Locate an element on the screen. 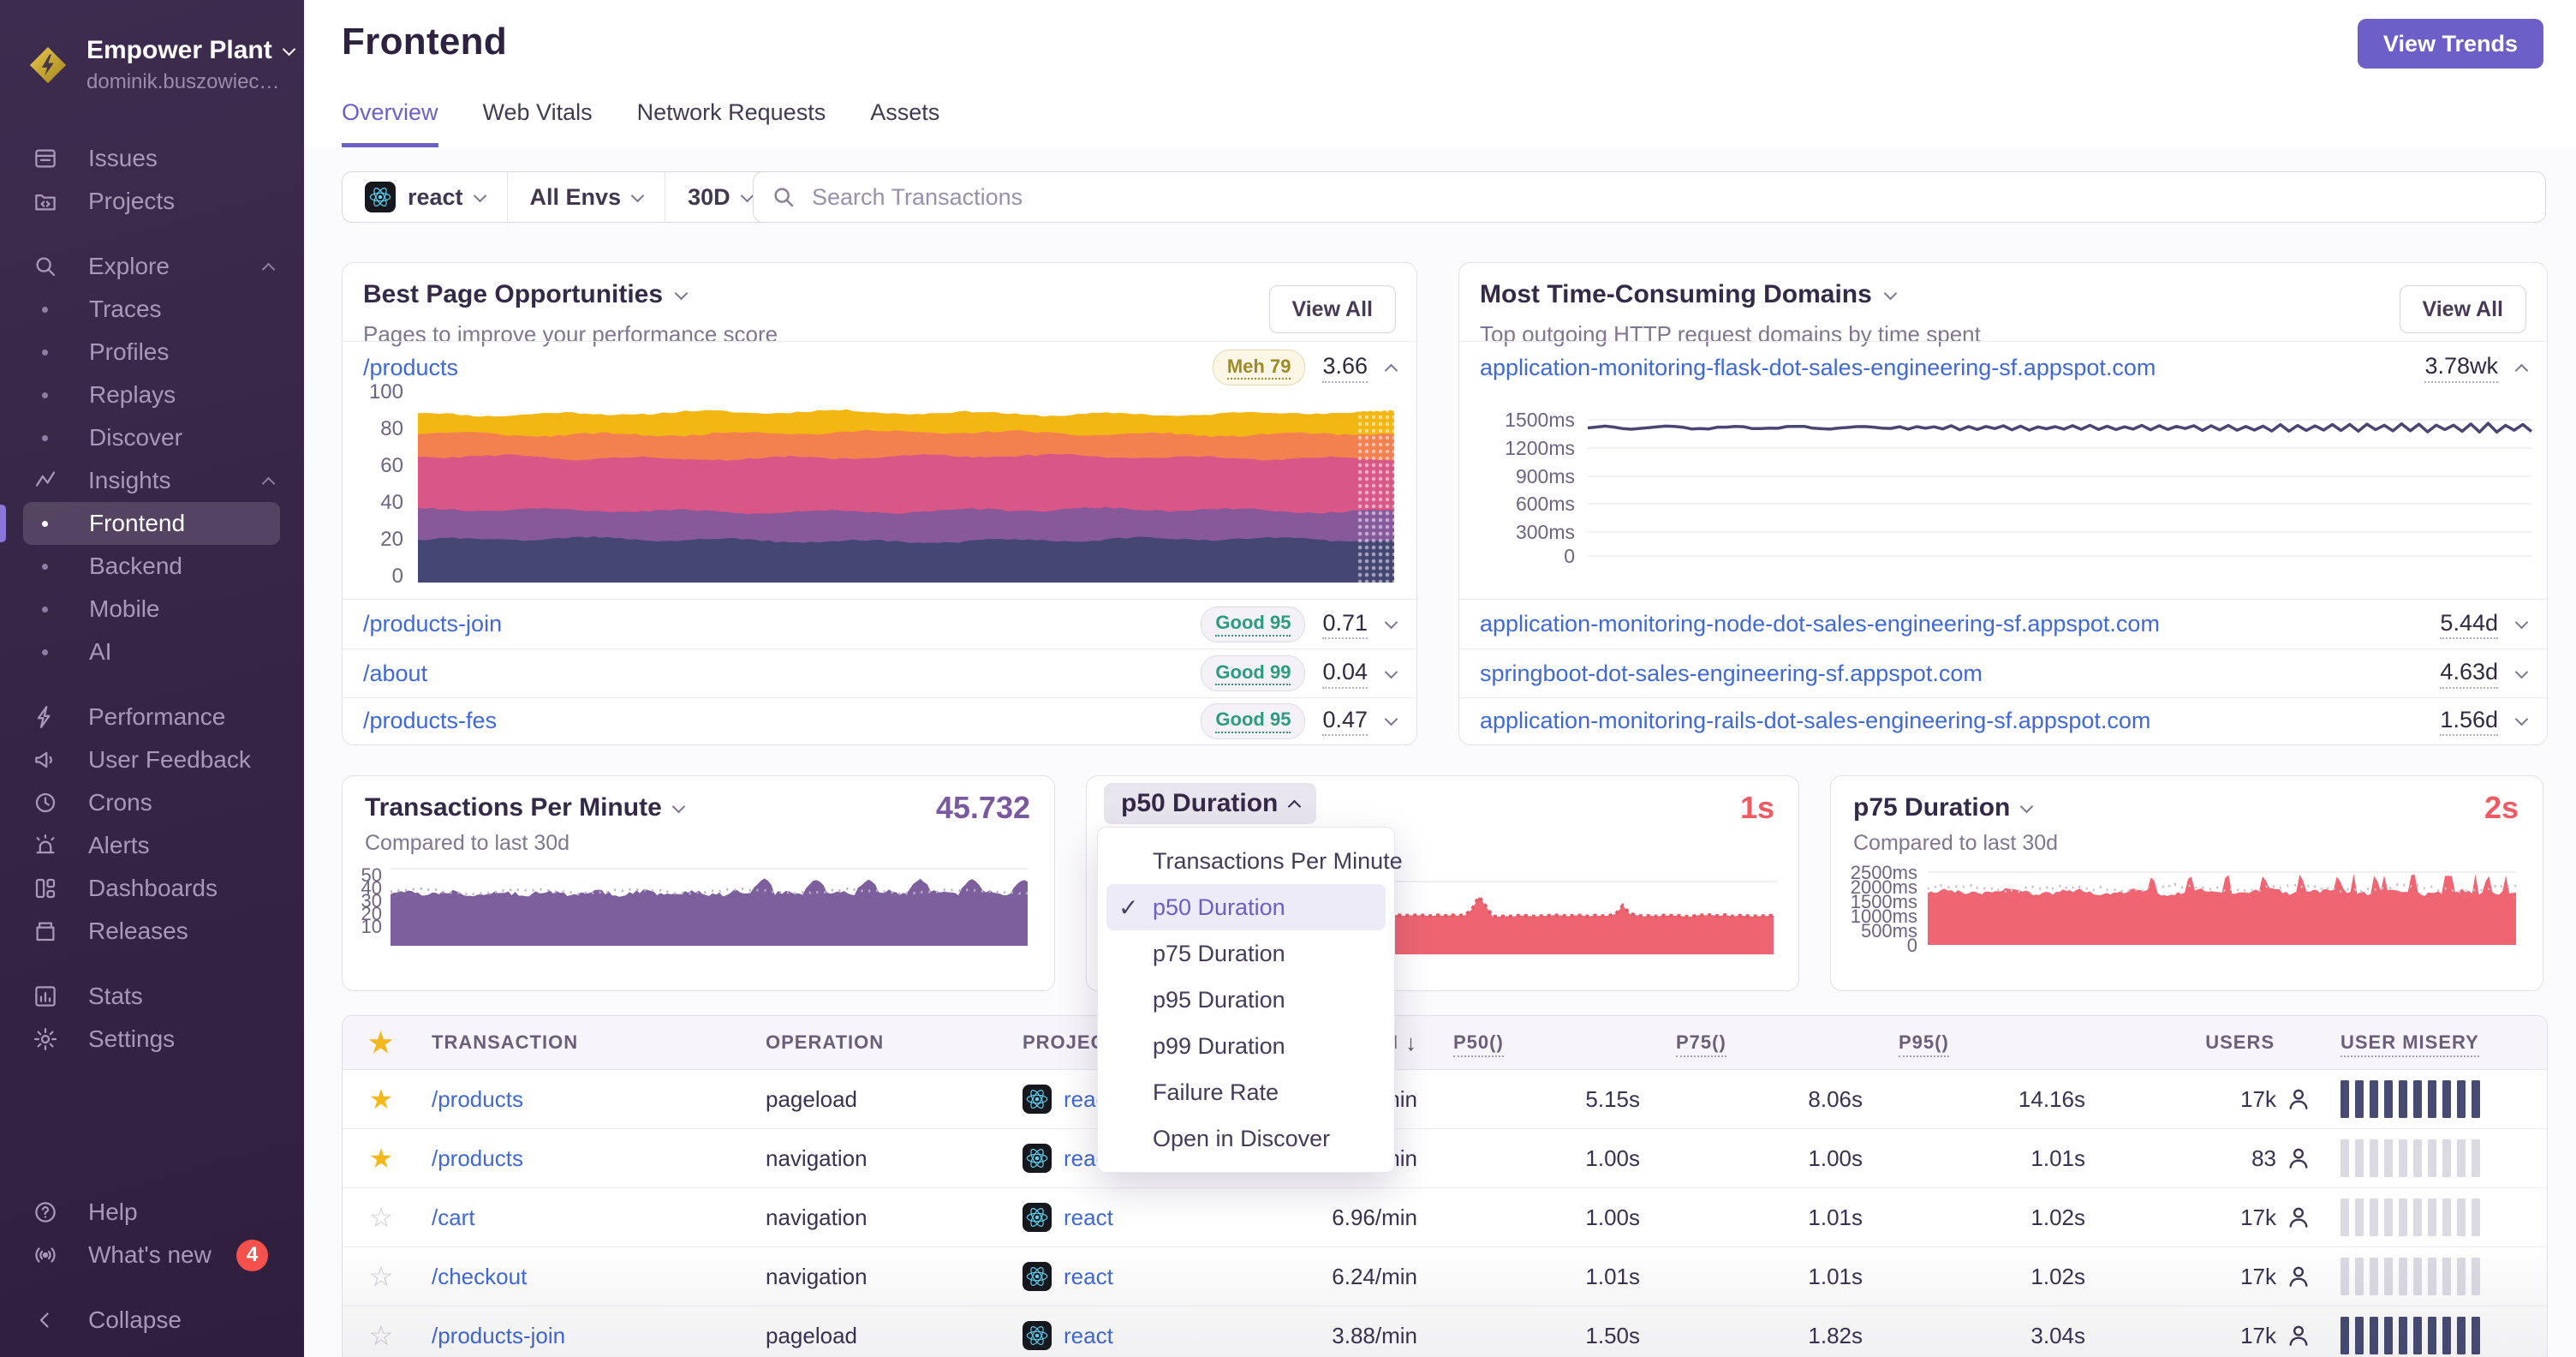 This screenshot has height=1357, width=2576. menu-item-p95-duration: p95 Duration is located at coordinates (1246, 1000).